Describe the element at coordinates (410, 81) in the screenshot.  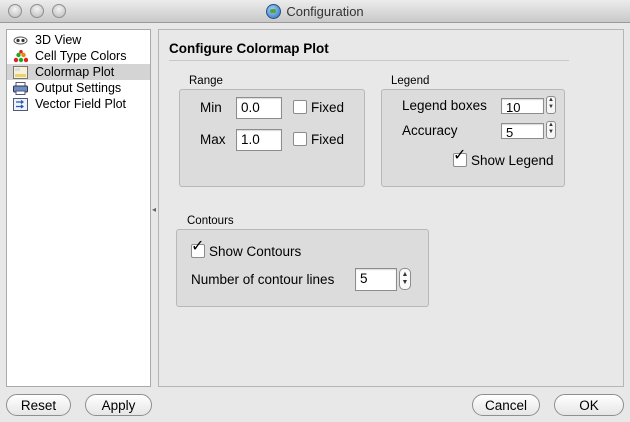
I see `legend-group-title: Legend` at that location.